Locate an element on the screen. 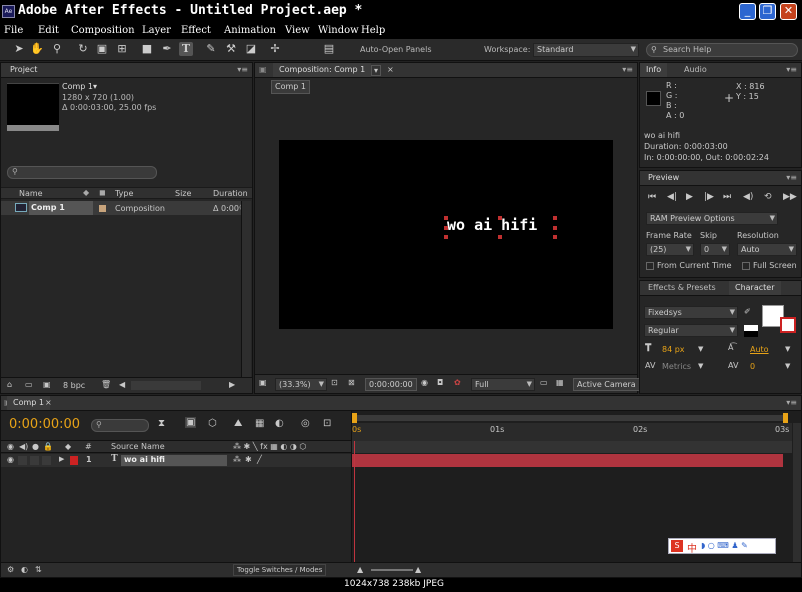 This screenshot has height=592, width=802. scroll-right-icon: ▶ is located at coordinates (232, 384).